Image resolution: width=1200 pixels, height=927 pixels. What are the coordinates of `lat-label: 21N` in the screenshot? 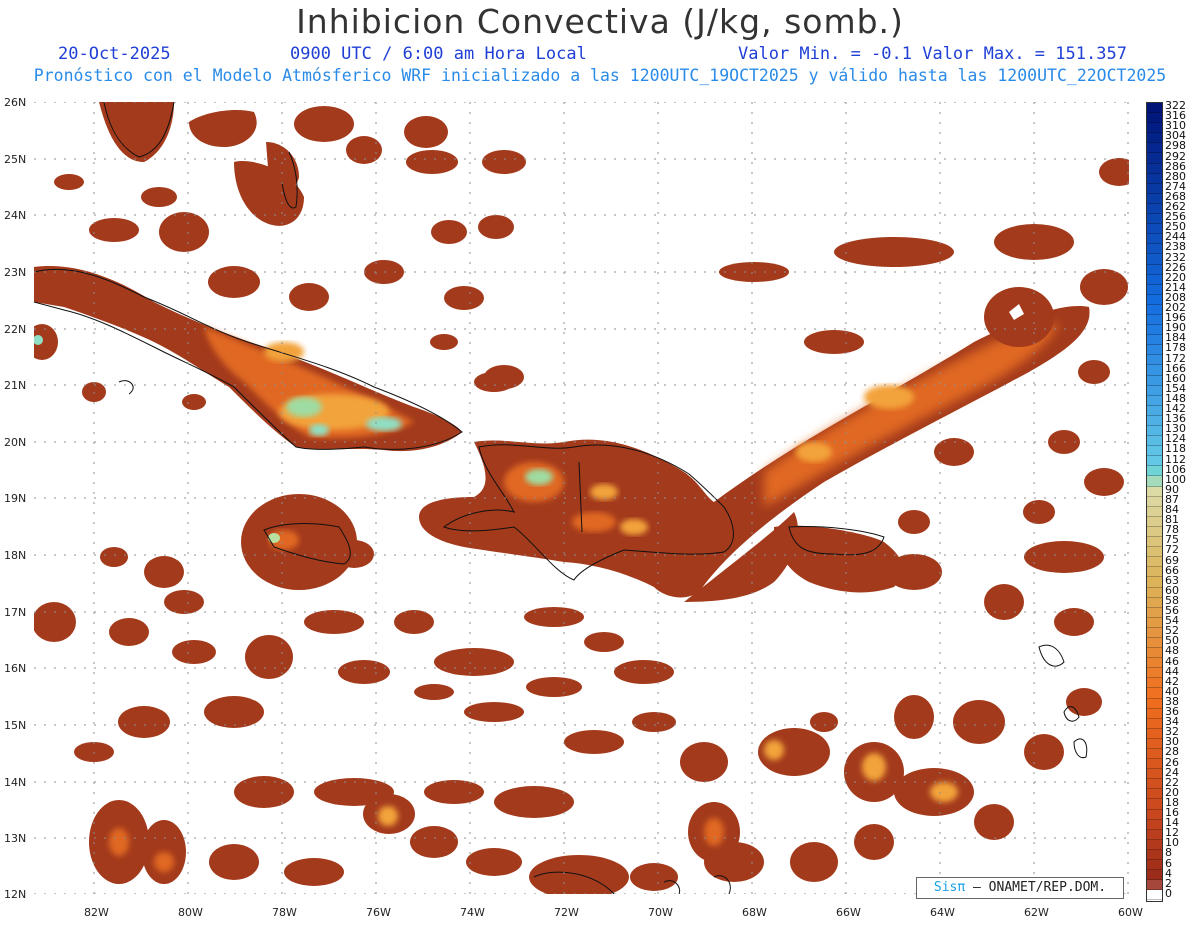 It's located at (15, 385).